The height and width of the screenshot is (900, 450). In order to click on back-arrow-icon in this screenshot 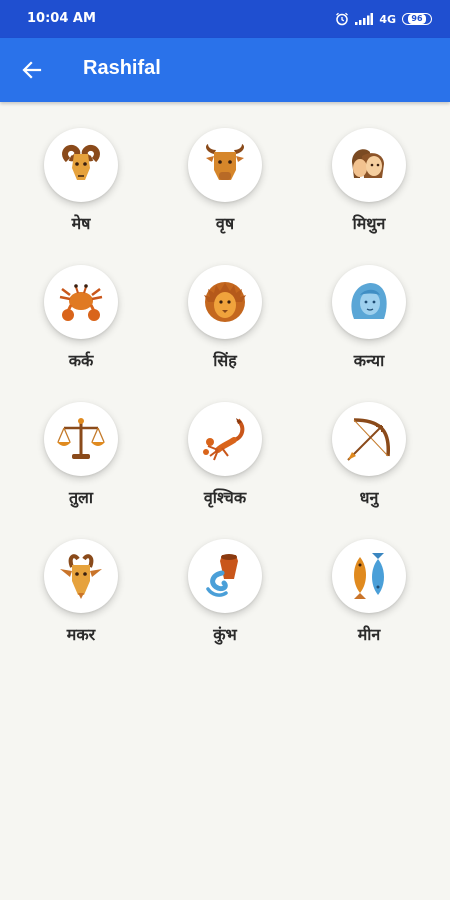, I will do `click(32, 70)`.